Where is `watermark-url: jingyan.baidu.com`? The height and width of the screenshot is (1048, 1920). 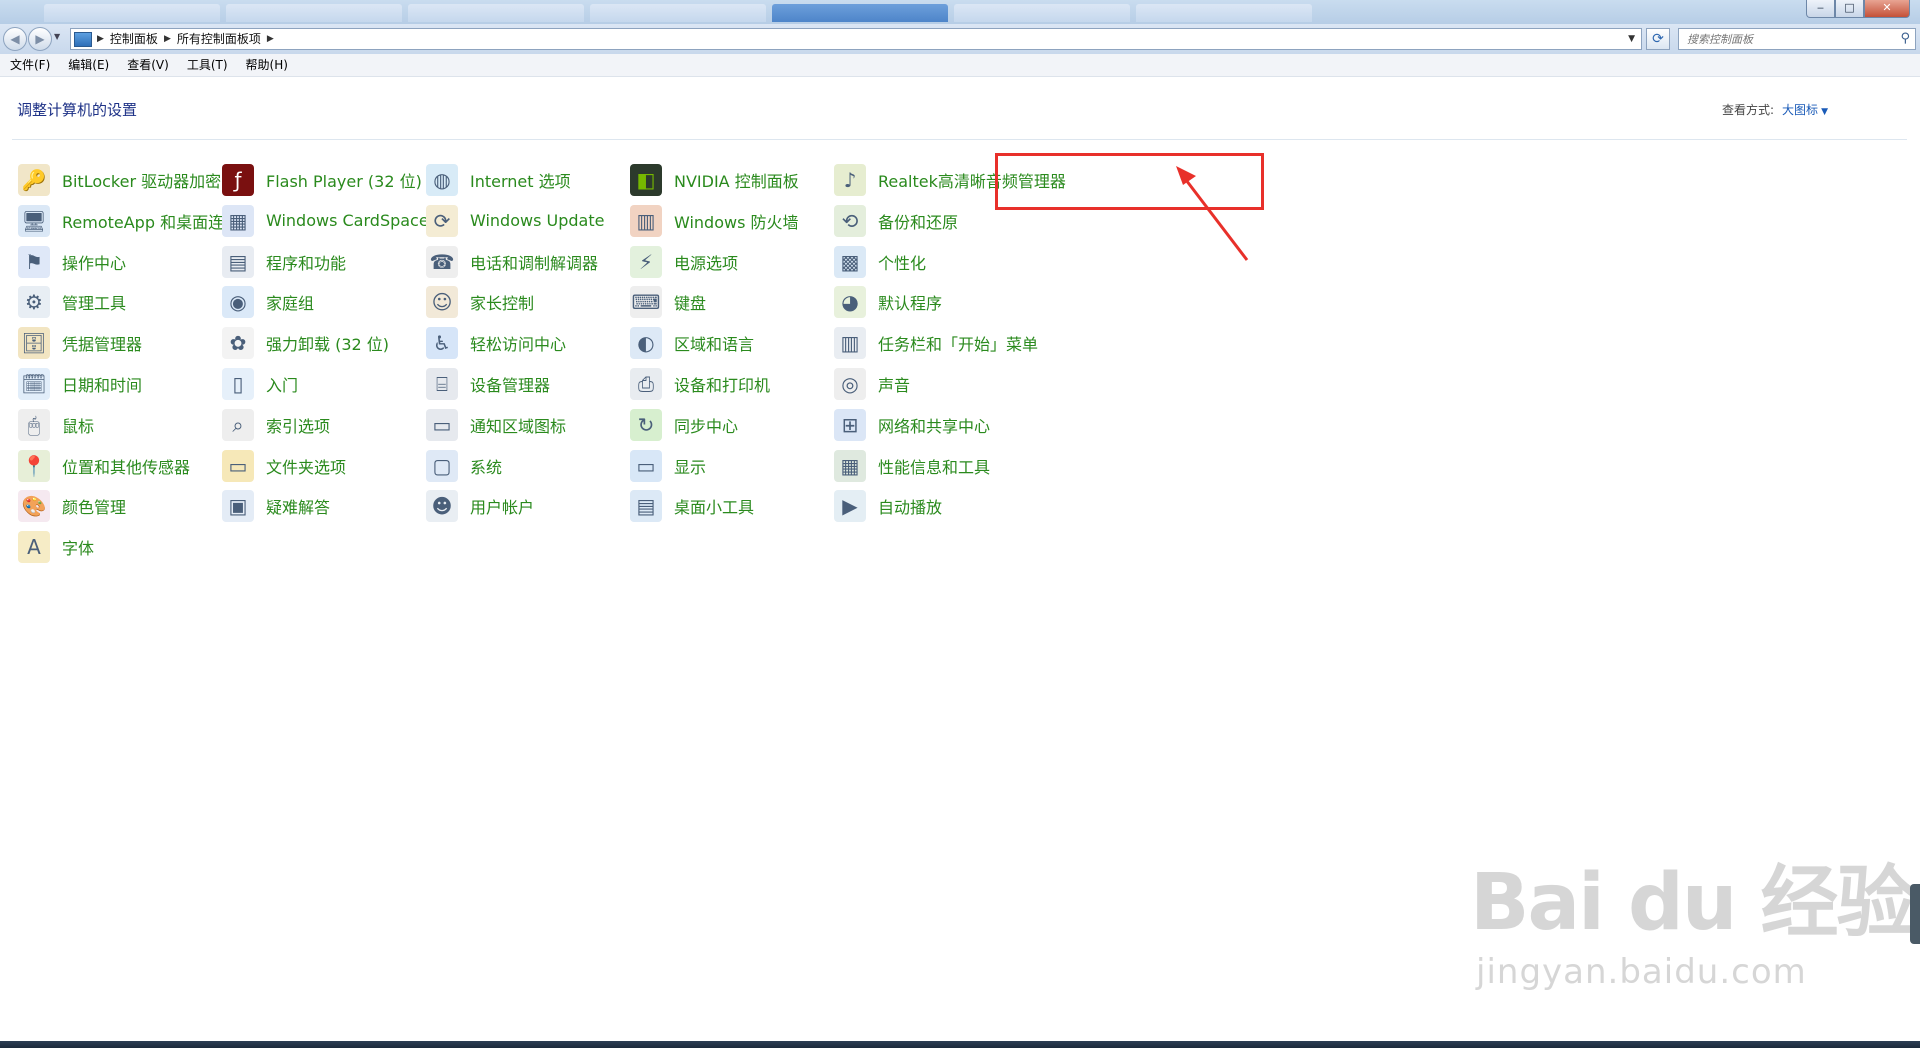 watermark-url: jingyan.baidu.com is located at coordinates (1641, 972).